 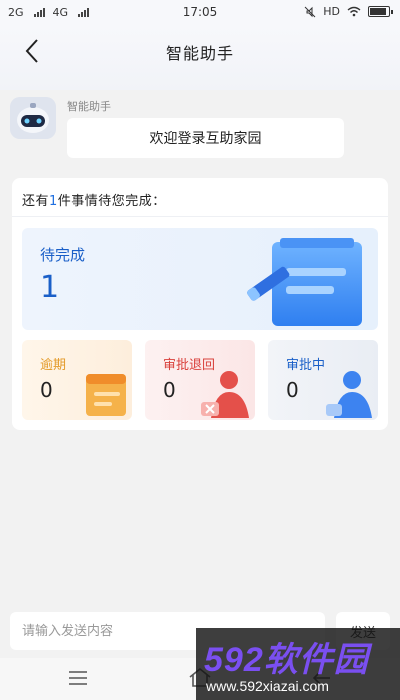 I want to click on pending-label: 待完成, so click(x=63, y=255).